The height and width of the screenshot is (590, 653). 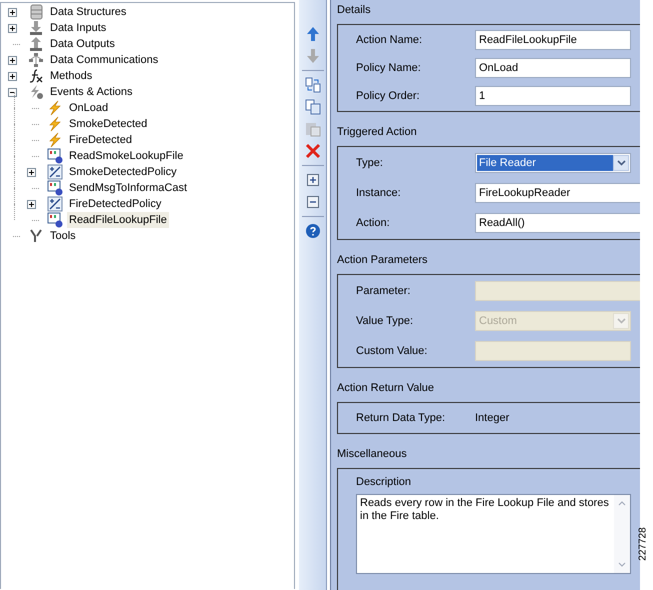 I want to click on field-label: Policy Name:, so click(x=389, y=68).